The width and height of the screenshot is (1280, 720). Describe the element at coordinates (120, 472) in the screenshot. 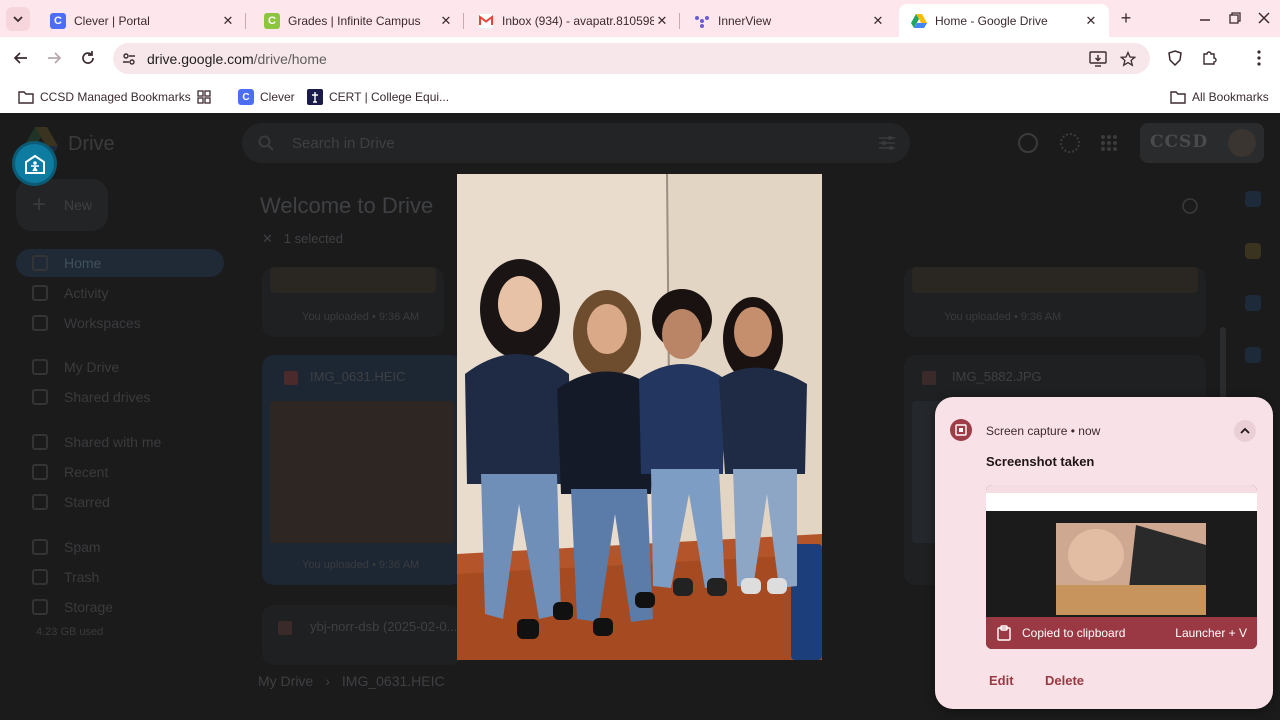

I see `nav-recent: Recent` at that location.